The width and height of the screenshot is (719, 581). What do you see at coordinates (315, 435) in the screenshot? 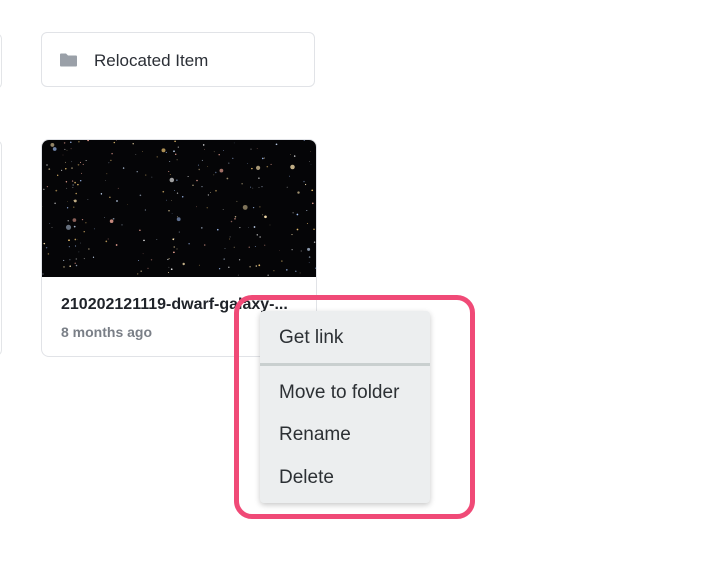
I see `menu-item-rename: Rename` at bounding box center [315, 435].